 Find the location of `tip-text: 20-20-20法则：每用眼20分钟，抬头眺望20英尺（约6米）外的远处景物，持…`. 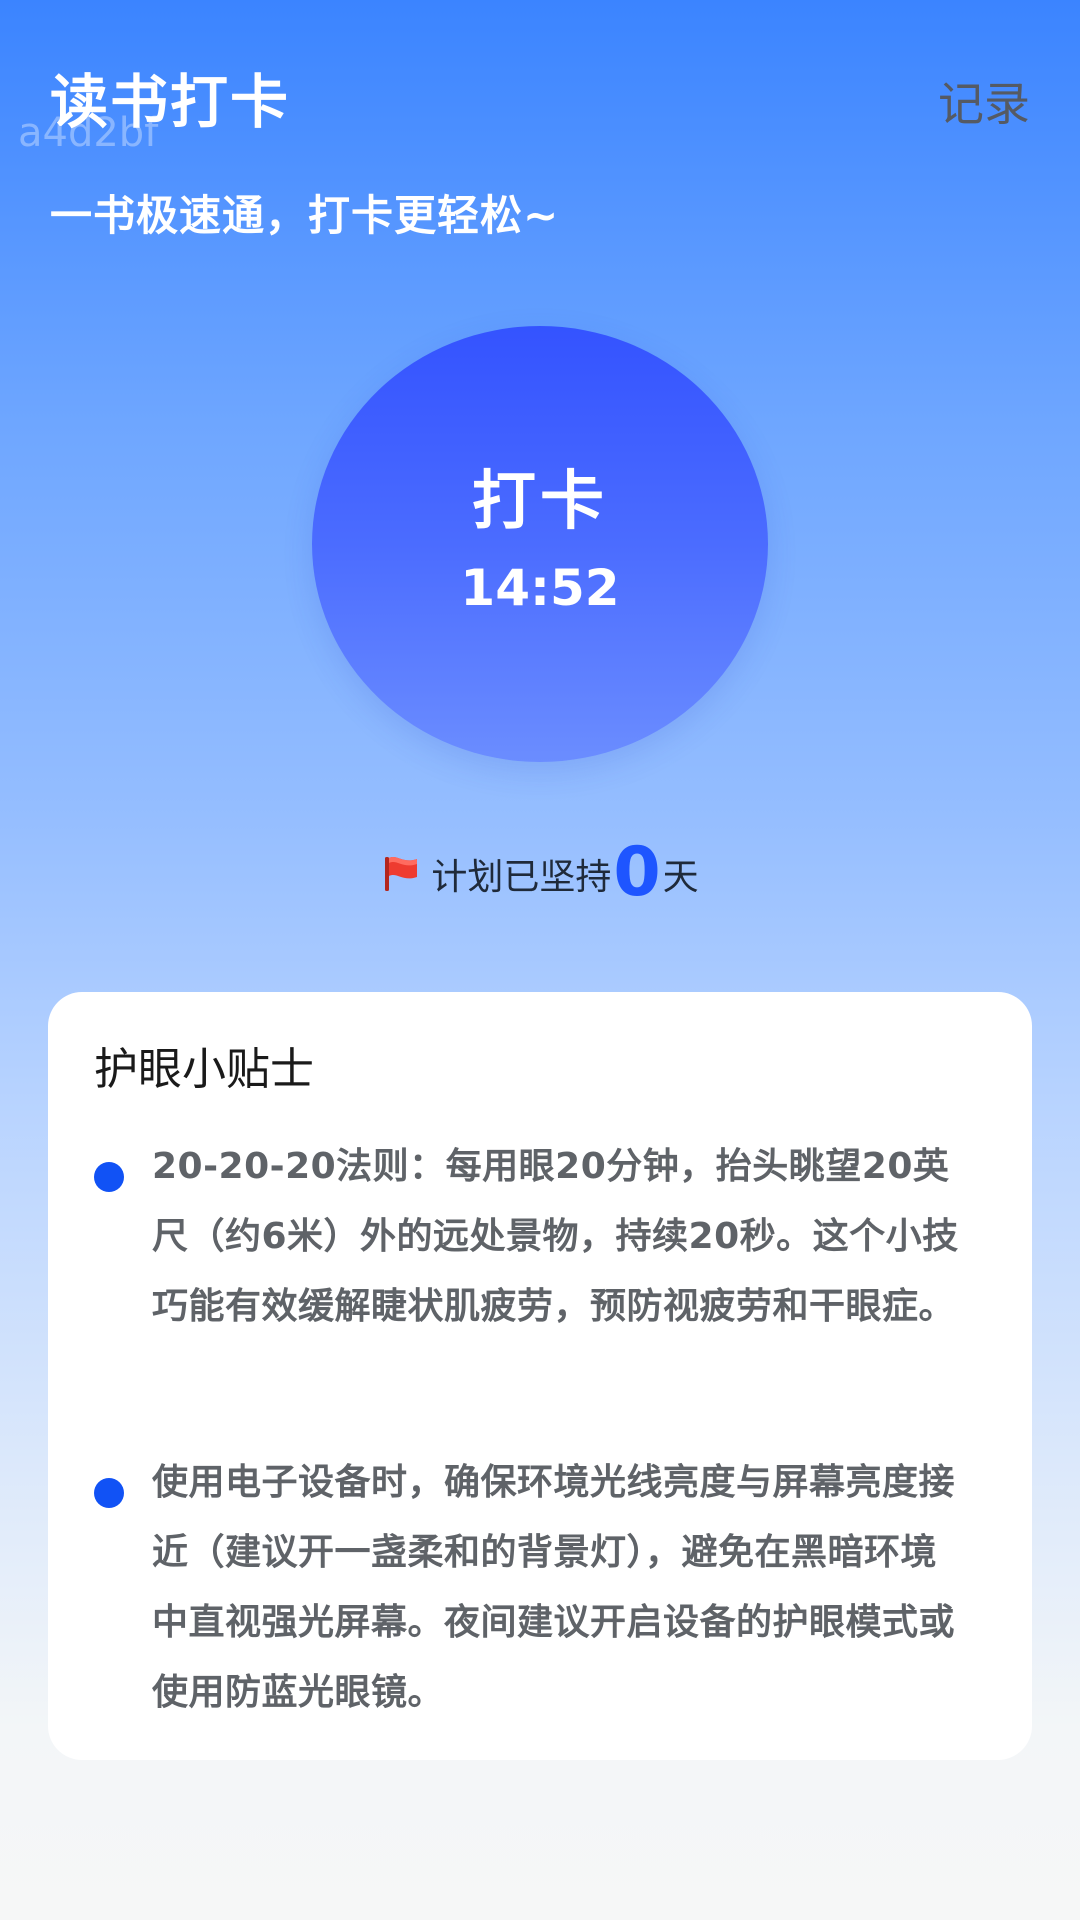

tip-text: 20-20-20法则：每用眼20分钟，抬头眺望20英尺（约6米）外的远处景物，持… is located at coordinates (555, 1236).